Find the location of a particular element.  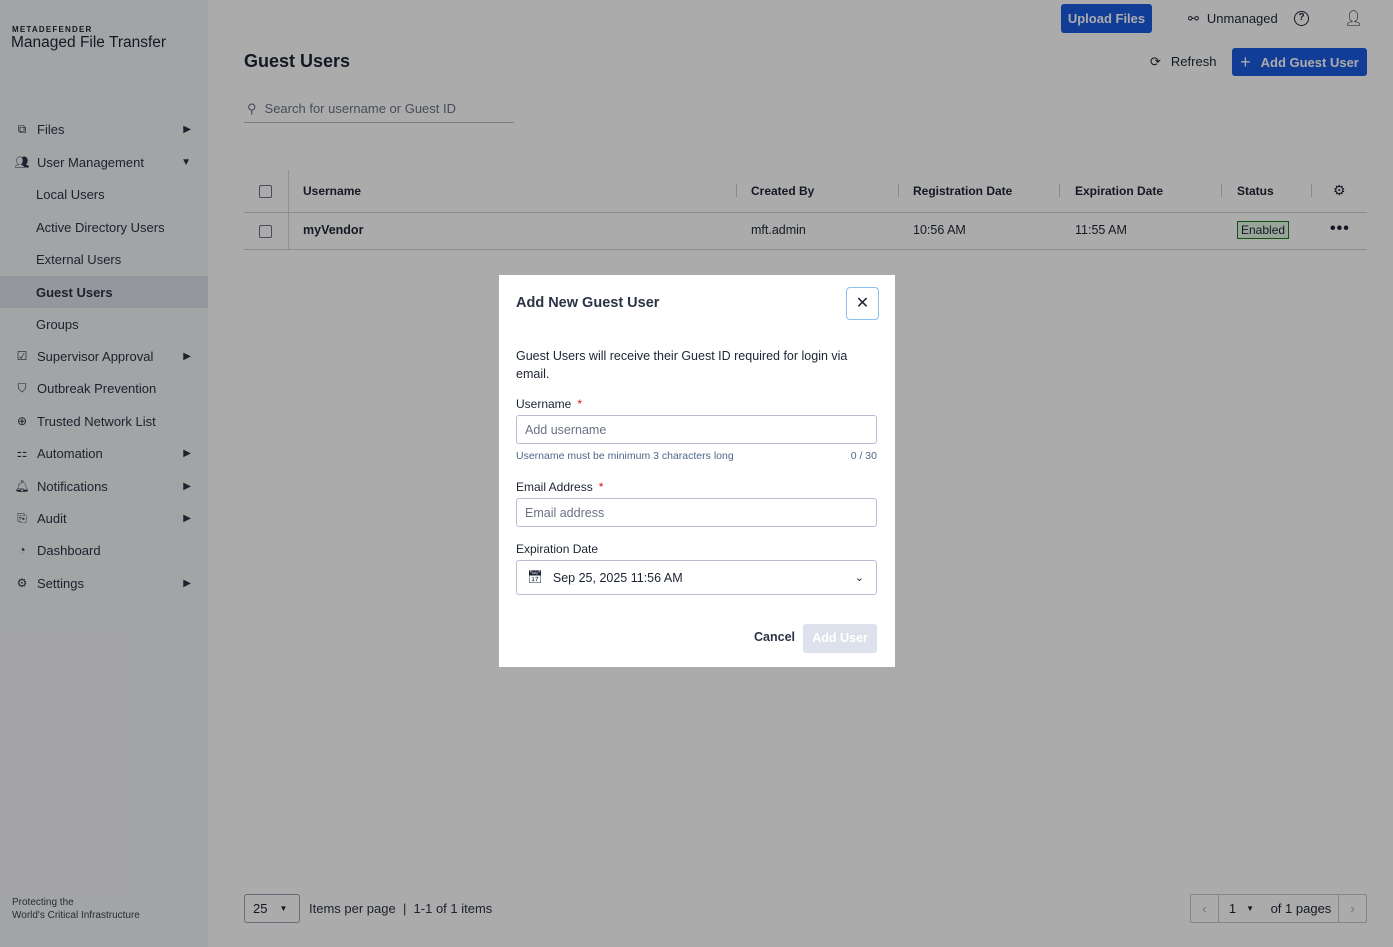

char-counter: 0 / 30 is located at coordinates (863, 456).